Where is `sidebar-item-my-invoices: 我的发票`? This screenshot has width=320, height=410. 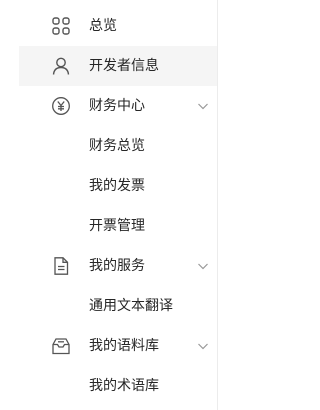 sidebar-item-my-invoices: 我的发票 is located at coordinates (108, 186).